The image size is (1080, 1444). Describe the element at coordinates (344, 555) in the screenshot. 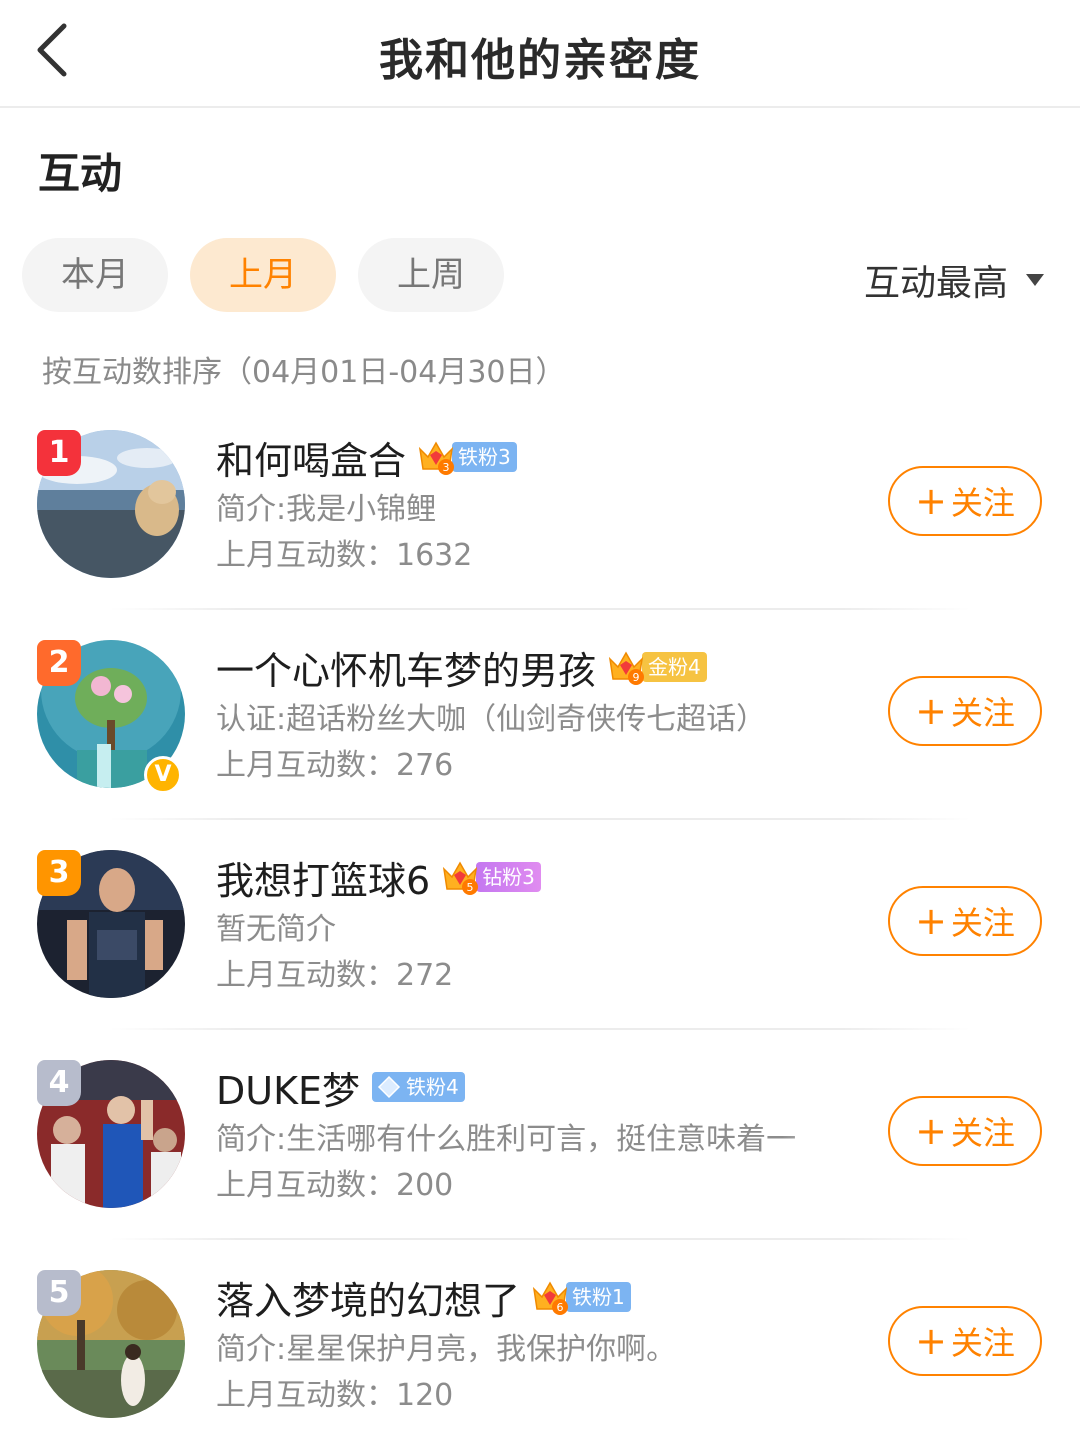

I see `interaction-count: 上月互动数：1632` at that location.